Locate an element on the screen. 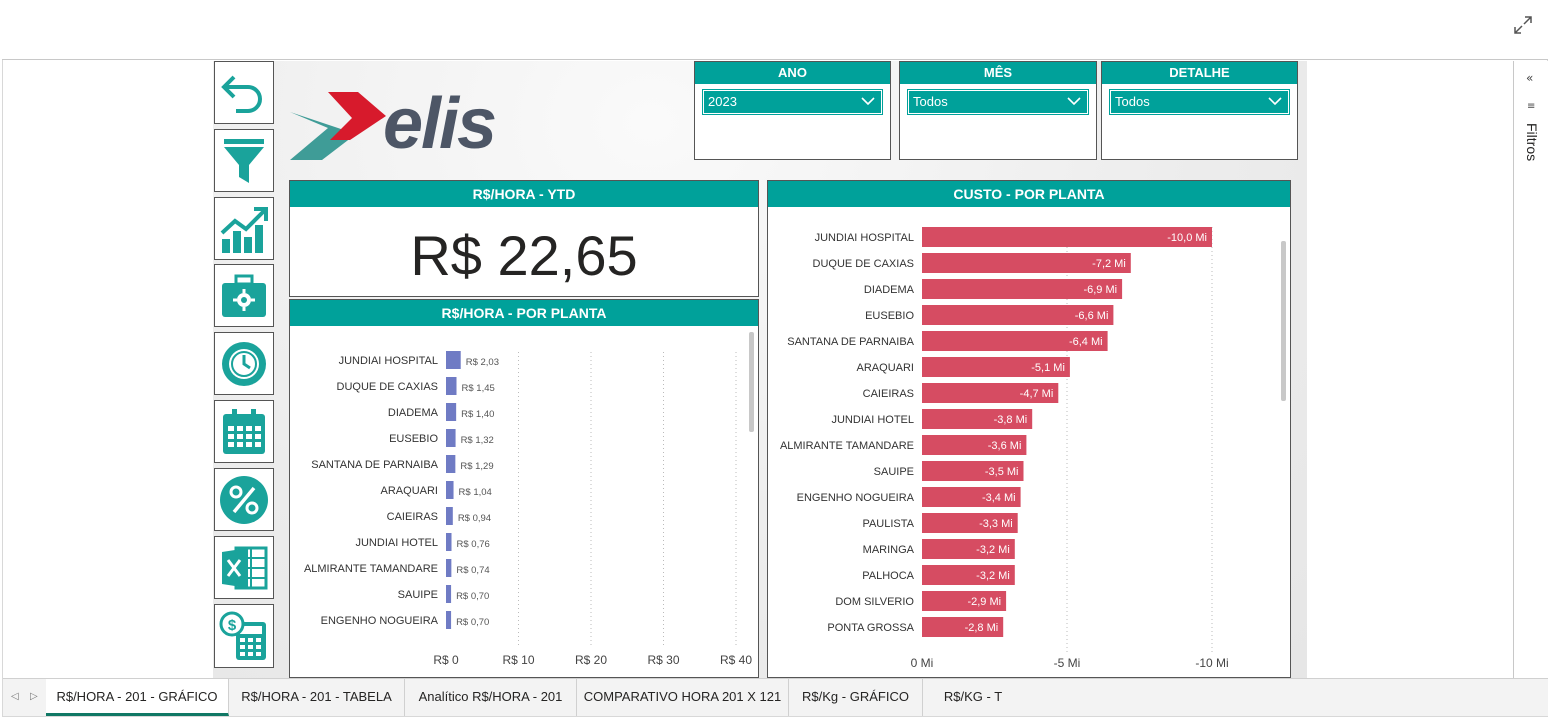 Image resolution: width=1550 pixels, height=719 pixels. back-button is located at coordinates (244, 92).